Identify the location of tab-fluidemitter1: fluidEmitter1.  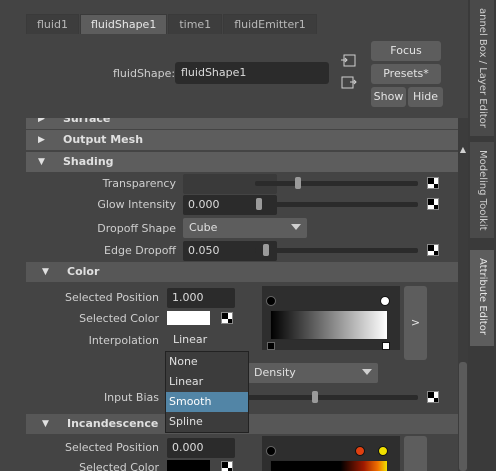
(270, 24).